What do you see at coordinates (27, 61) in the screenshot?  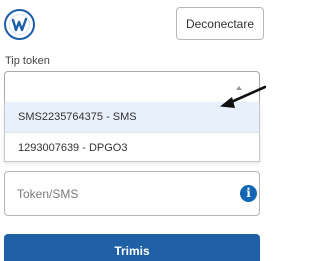 I see `token-type-label: Tip token` at bounding box center [27, 61].